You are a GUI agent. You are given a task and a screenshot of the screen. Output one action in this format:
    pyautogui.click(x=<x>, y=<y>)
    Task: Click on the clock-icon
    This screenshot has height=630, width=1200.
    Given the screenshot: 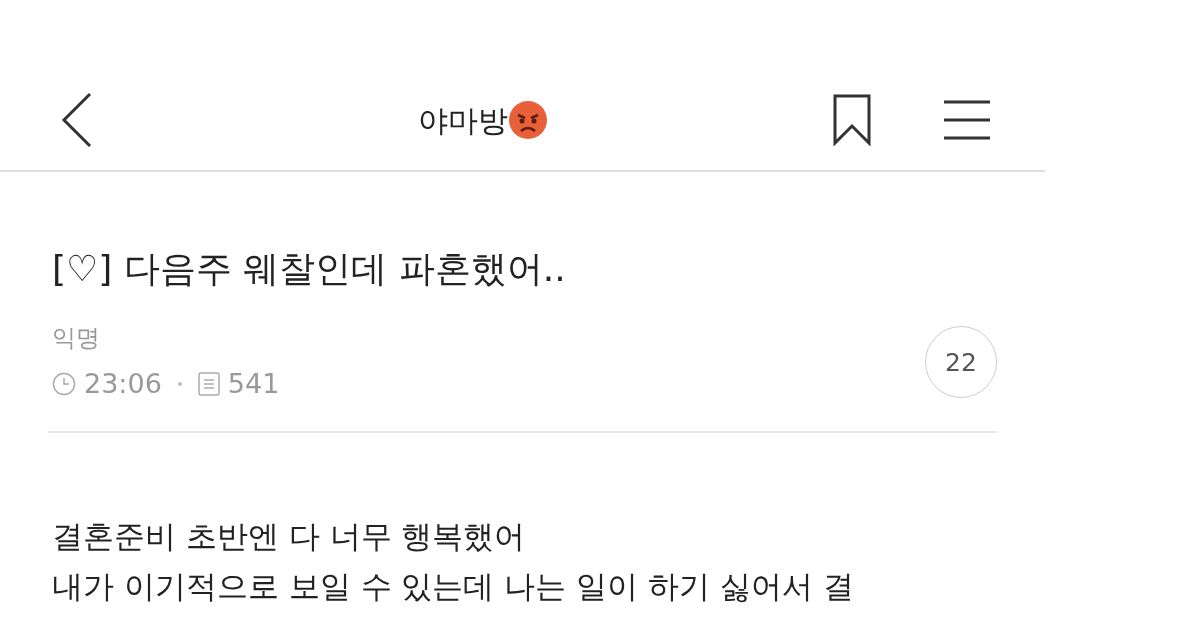 What is the action you would take?
    pyautogui.click(x=64, y=384)
    